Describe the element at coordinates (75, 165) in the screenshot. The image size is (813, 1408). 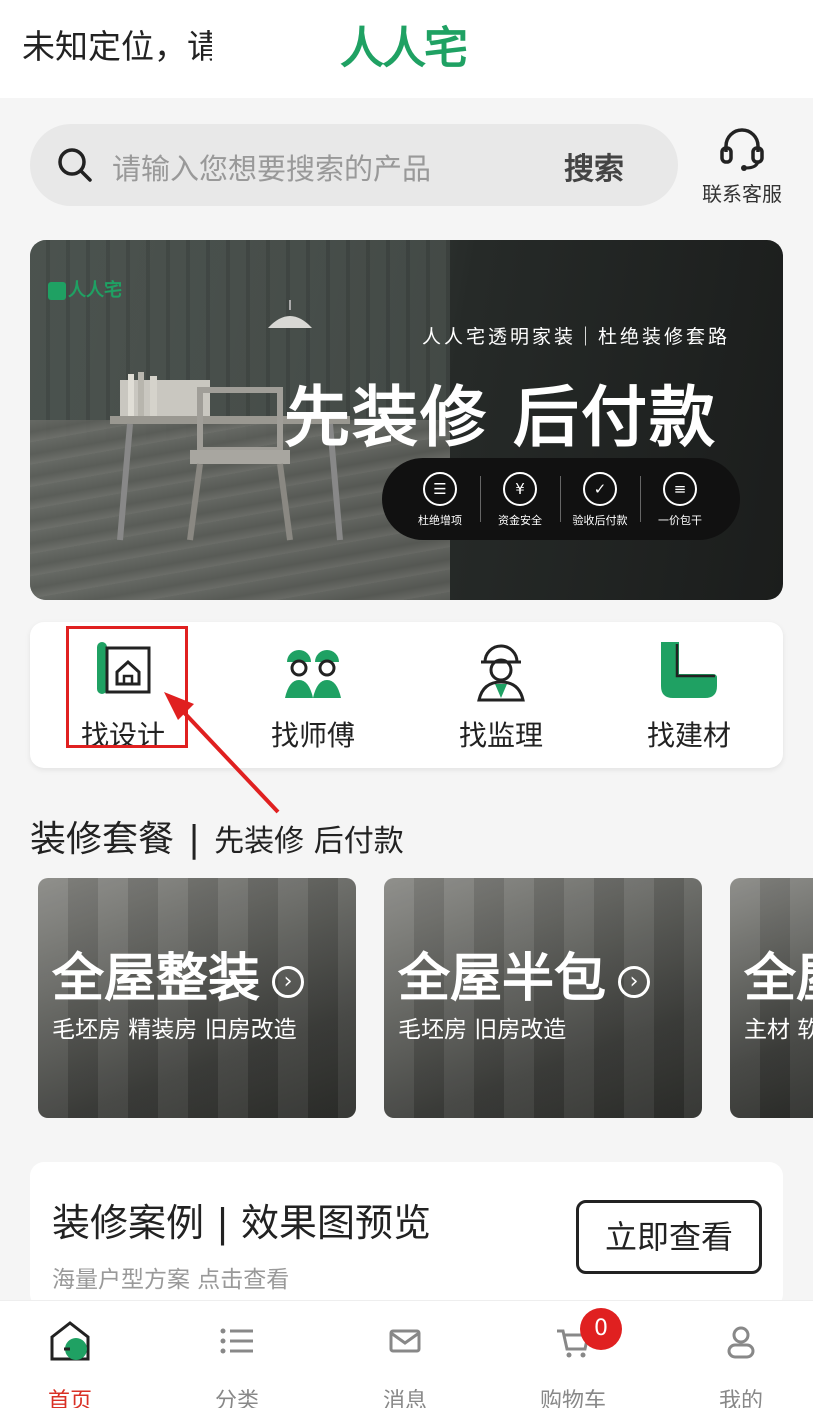
I see `search-icon` at that location.